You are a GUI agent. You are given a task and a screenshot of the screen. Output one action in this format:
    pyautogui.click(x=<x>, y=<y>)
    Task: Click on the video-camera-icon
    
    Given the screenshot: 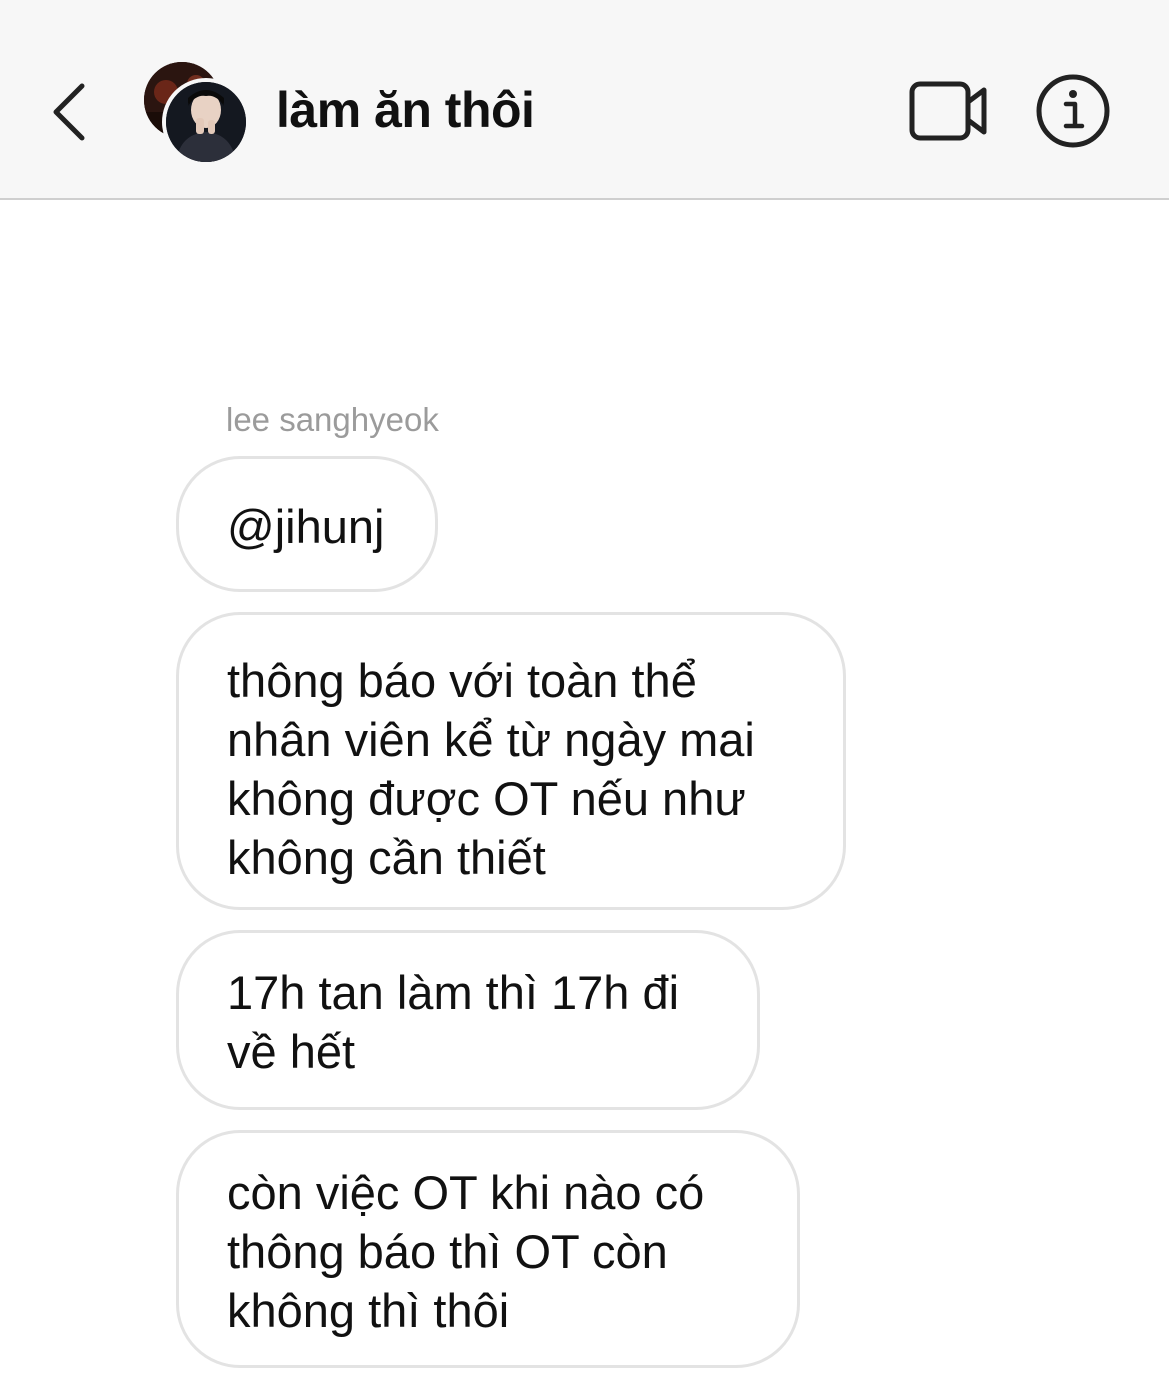 What is the action you would take?
    pyautogui.click(x=948, y=111)
    